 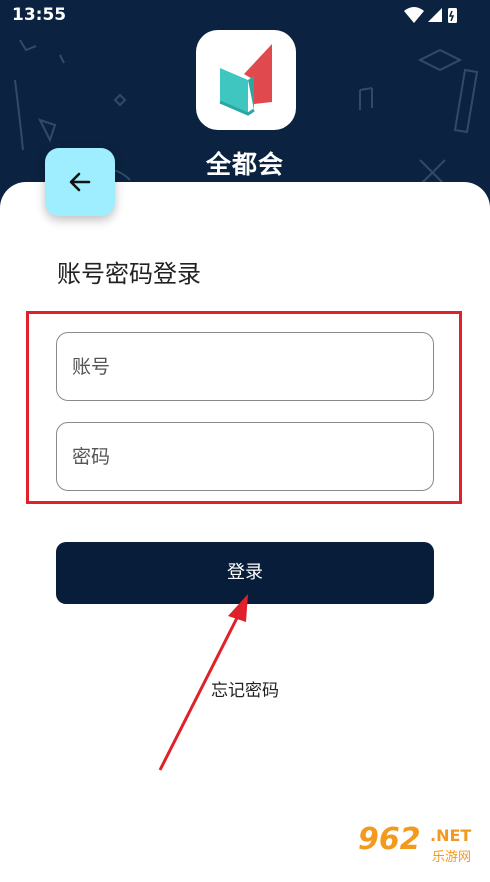 What do you see at coordinates (389, 839) in the screenshot?
I see `watermark-number: 962` at bounding box center [389, 839].